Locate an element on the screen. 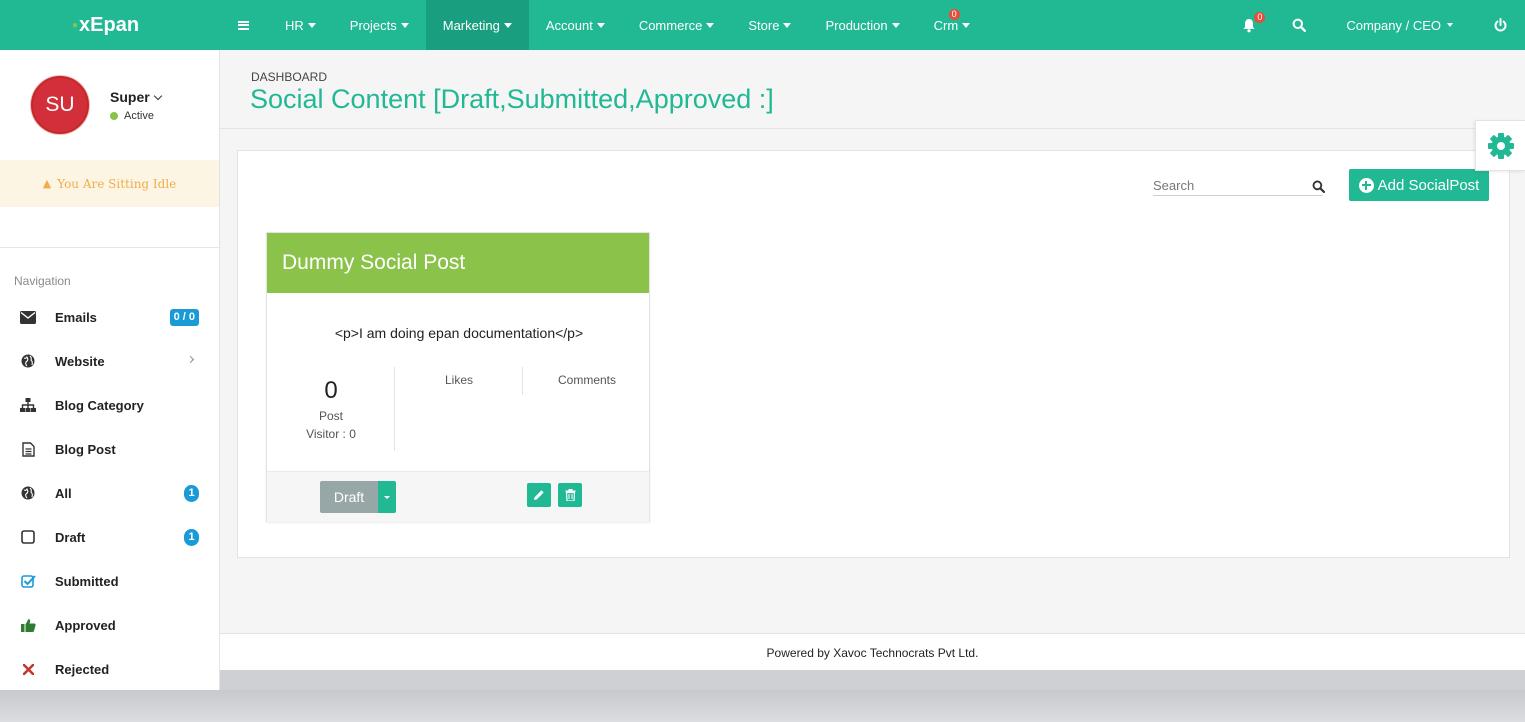 This screenshot has width=1525, height=722. status-dropdown-toggle is located at coordinates (387, 497).